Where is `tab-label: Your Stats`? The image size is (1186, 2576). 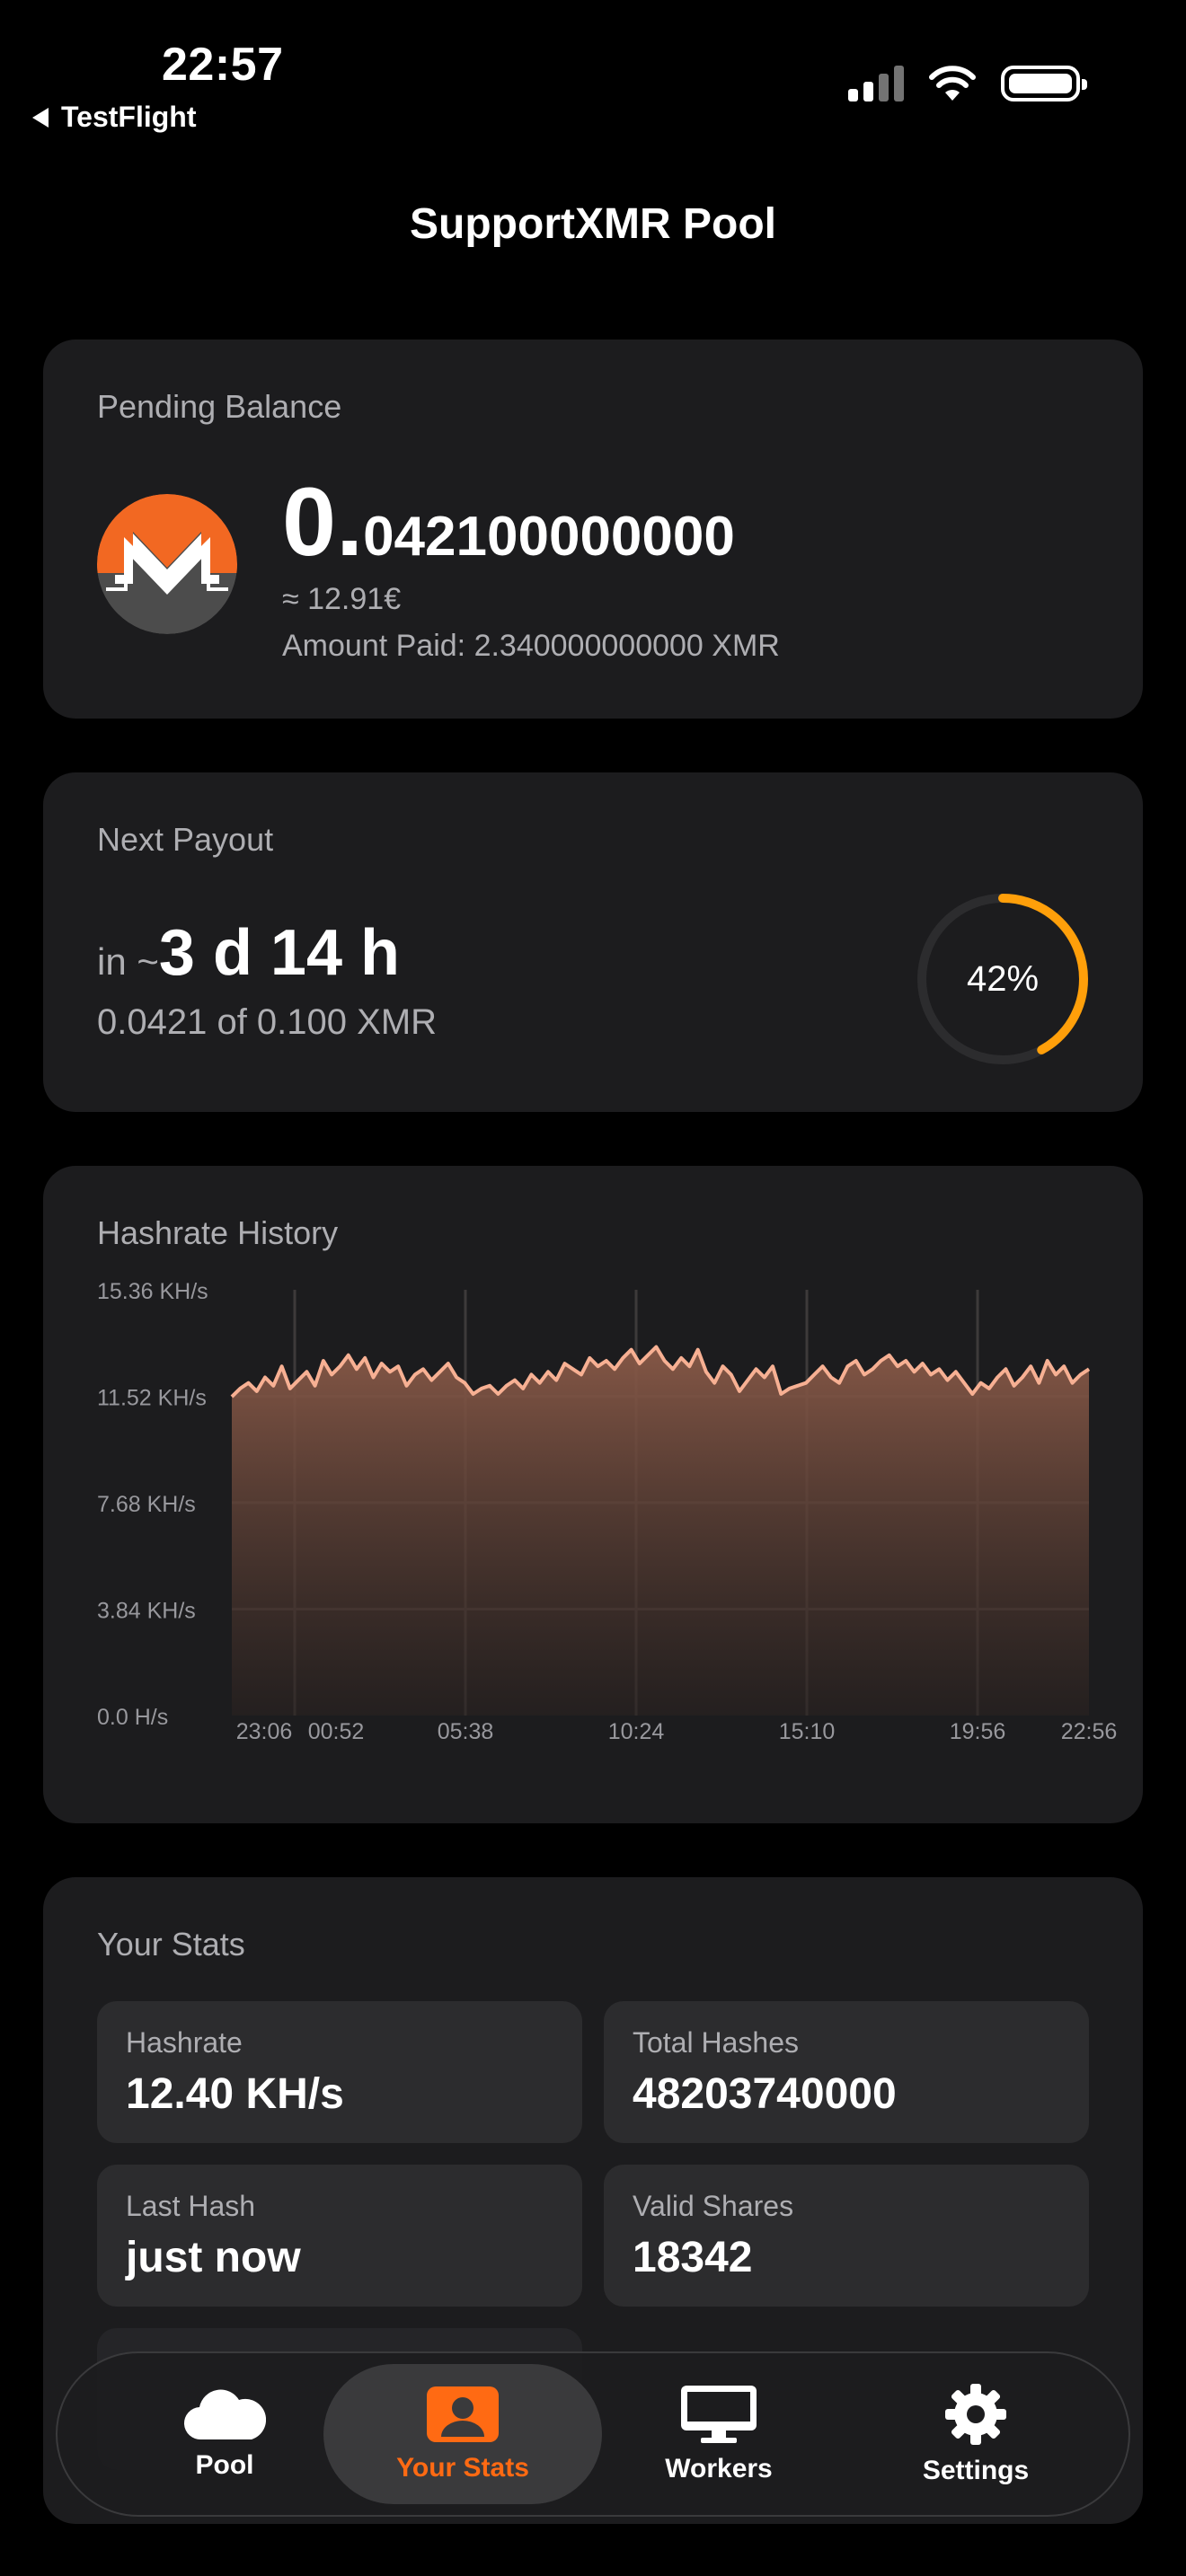
tab-label: Your Stats is located at coordinates (462, 2468).